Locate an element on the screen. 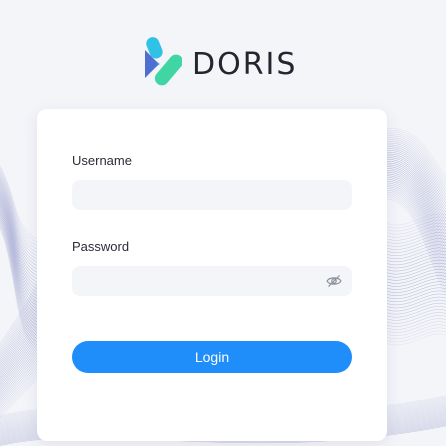 The height and width of the screenshot is (446, 446). brand-logo: DORIS is located at coordinates (218, 64).